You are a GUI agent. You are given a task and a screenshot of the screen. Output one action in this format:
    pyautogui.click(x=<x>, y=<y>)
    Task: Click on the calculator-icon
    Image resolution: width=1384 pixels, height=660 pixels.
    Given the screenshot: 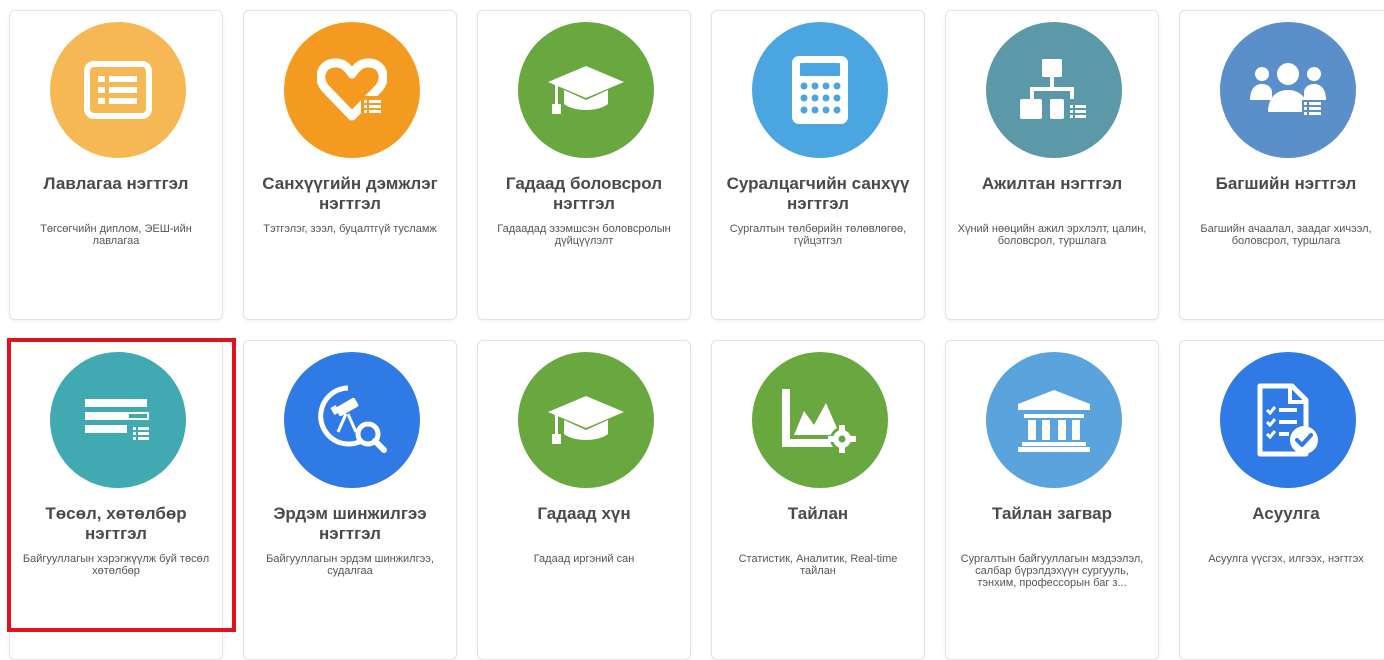 What is the action you would take?
    pyautogui.click(x=820, y=90)
    